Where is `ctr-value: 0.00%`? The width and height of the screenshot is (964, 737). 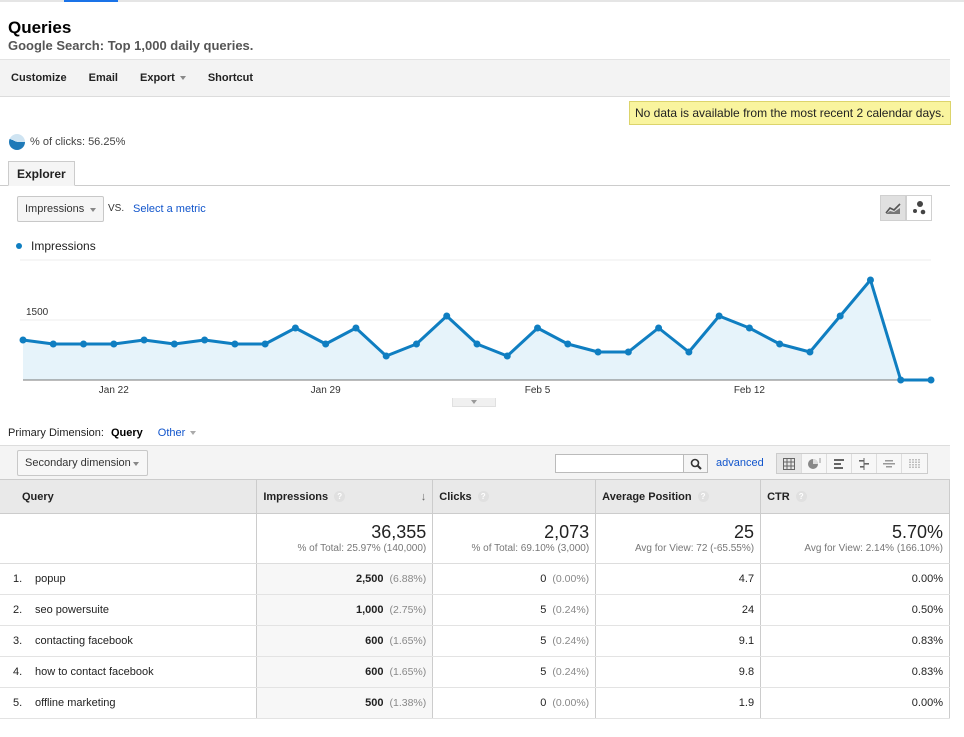 ctr-value: 0.00% is located at coordinates (927, 579).